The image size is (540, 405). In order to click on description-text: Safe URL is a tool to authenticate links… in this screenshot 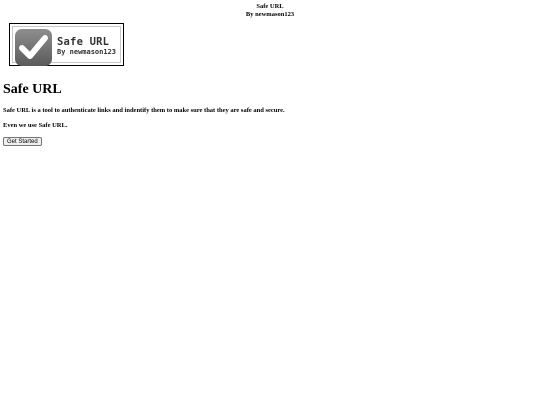, I will do `click(144, 110)`.